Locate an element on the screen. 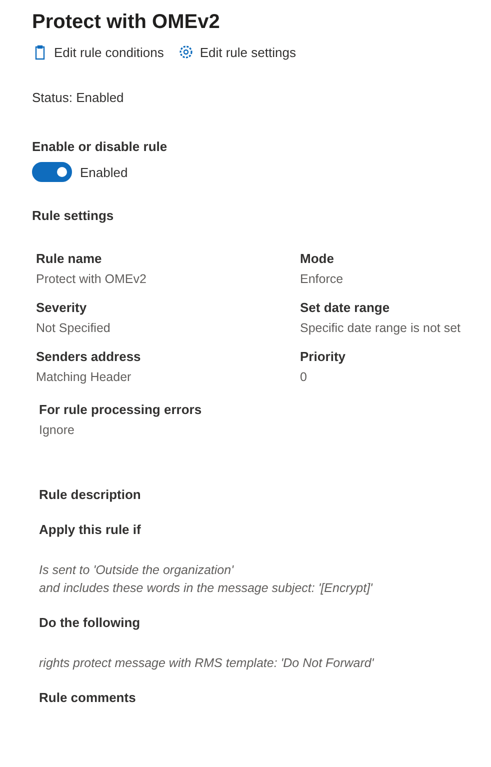  edit-settings-button: Edit rule settings is located at coordinates (237, 52).